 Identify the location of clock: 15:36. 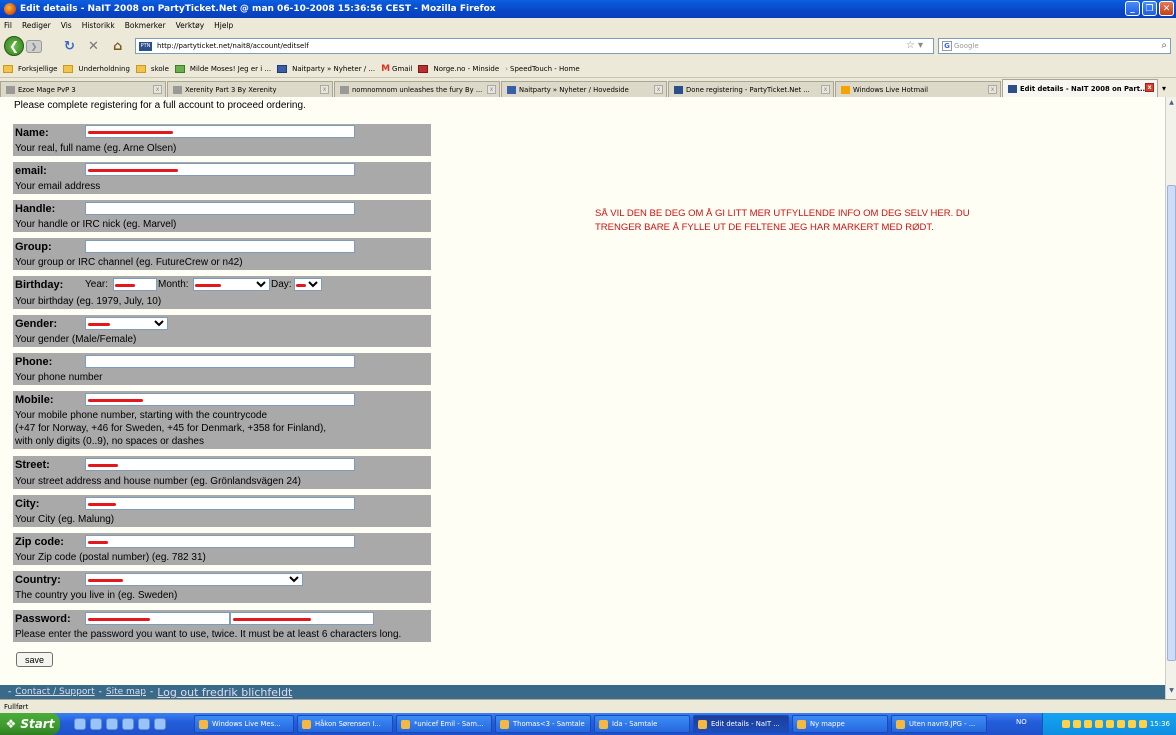
(1160, 724).